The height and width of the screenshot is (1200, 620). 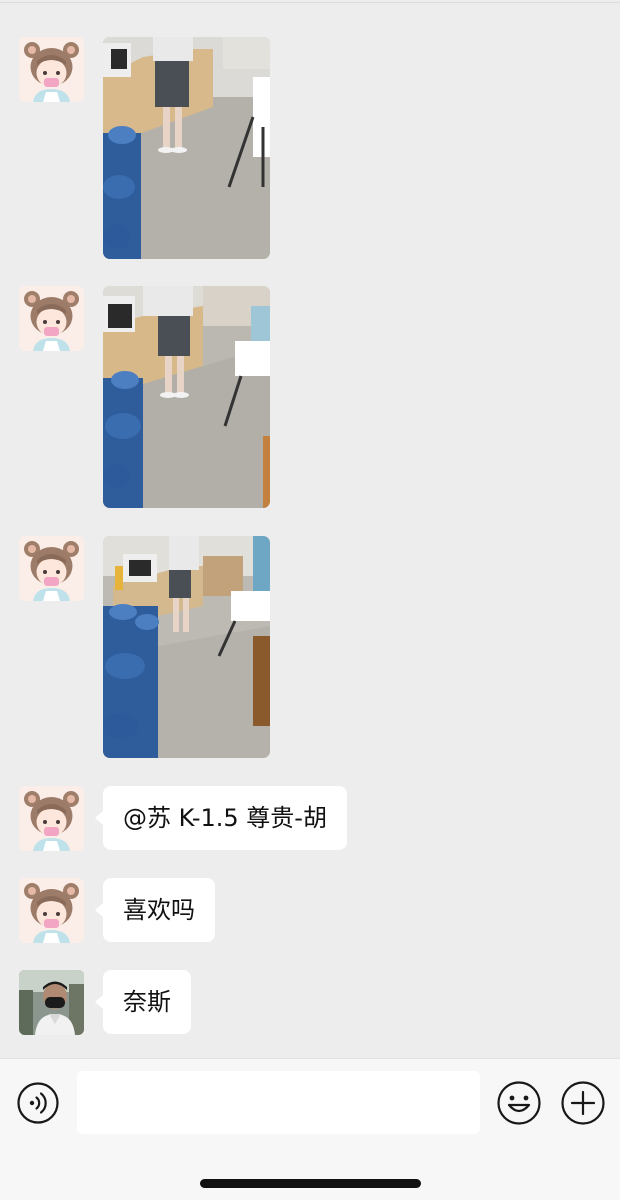 What do you see at coordinates (147, 1002) in the screenshot?
I see `message-text: 奈斯` at bounding box center [147, 1002].